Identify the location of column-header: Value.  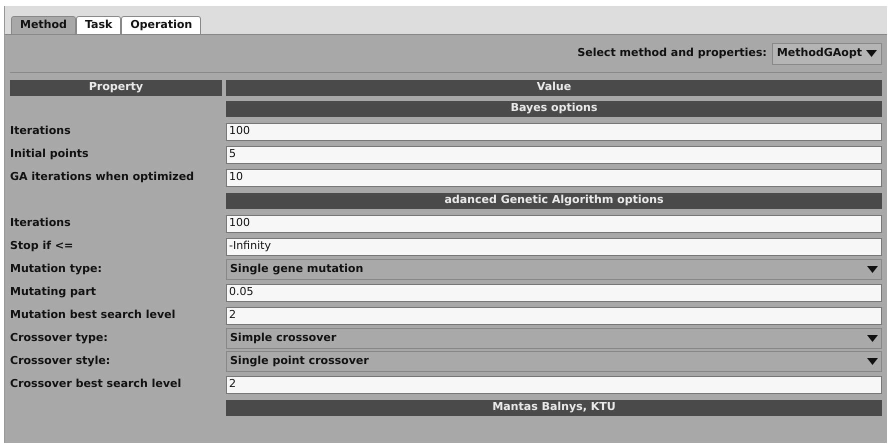
(554, 88).